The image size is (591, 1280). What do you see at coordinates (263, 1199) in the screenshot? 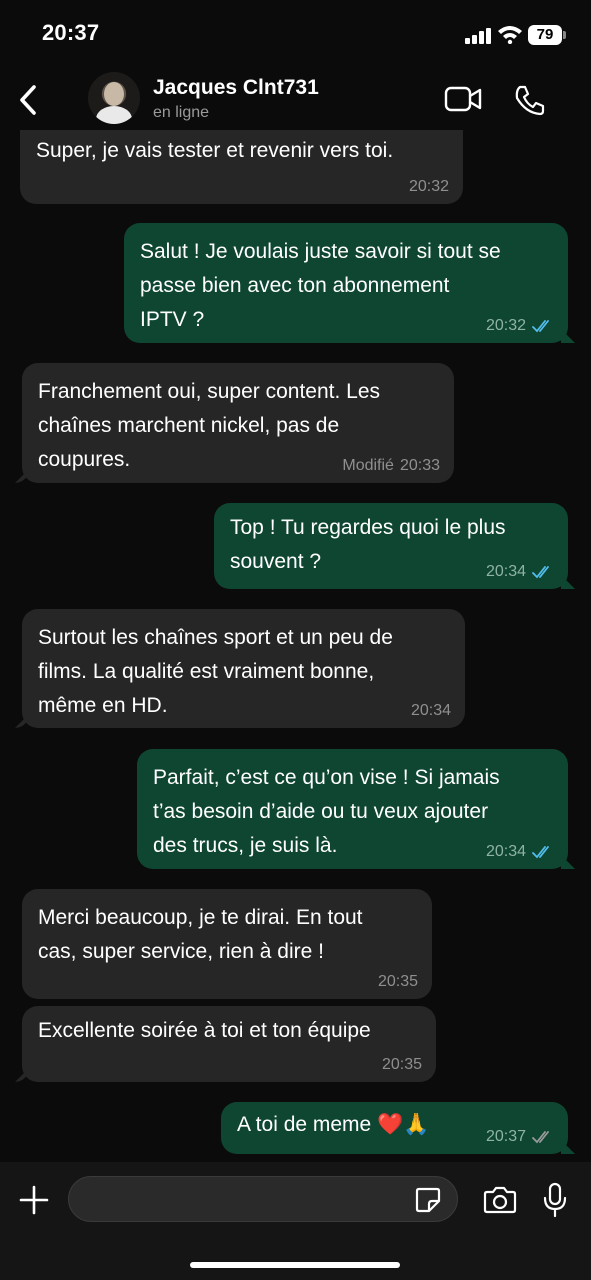
I see `message-input` at bounding box center [263, 1199].